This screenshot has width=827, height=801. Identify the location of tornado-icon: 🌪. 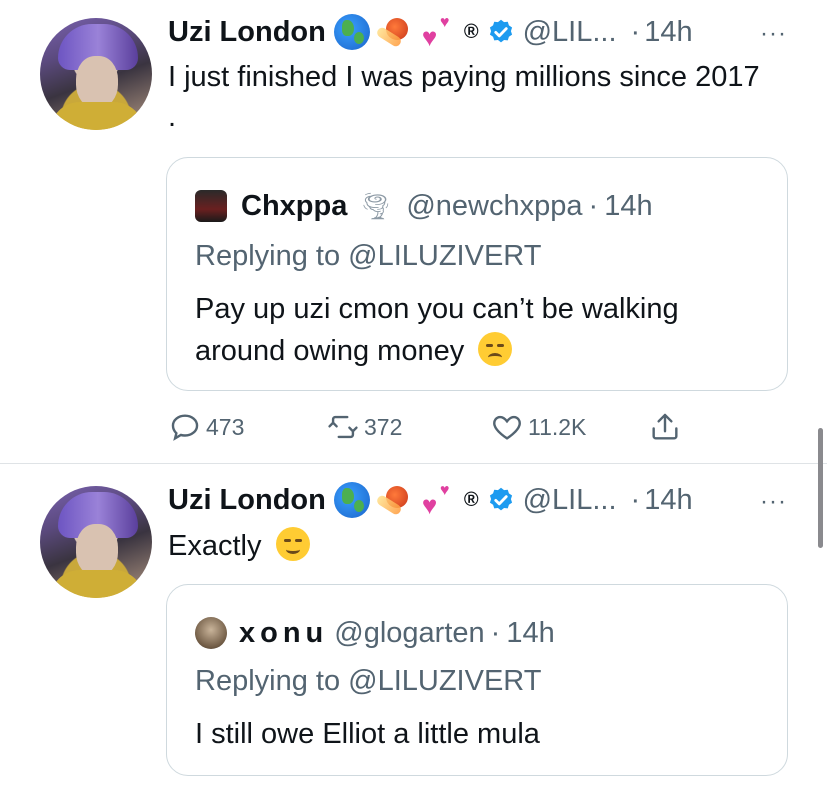
(376, 205).